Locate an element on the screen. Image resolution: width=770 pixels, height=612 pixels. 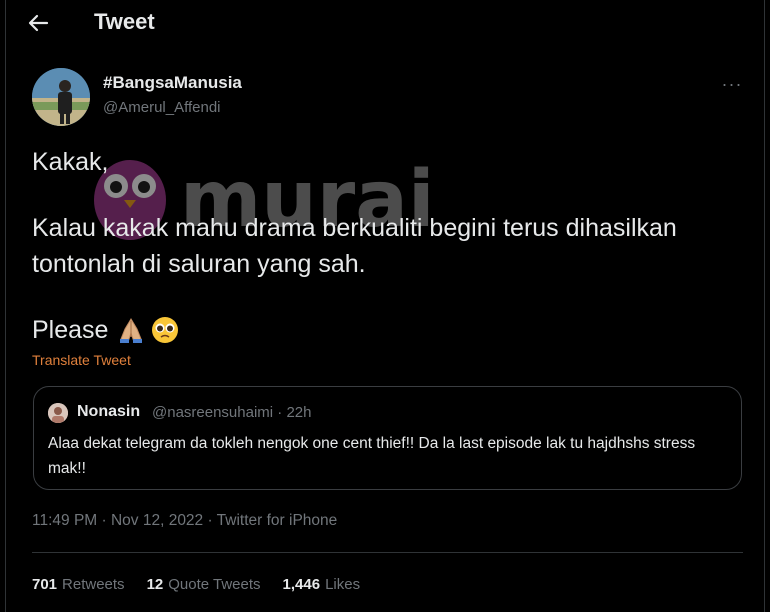
tweet-text-line-4: Please is located at coordinates (106, 330).